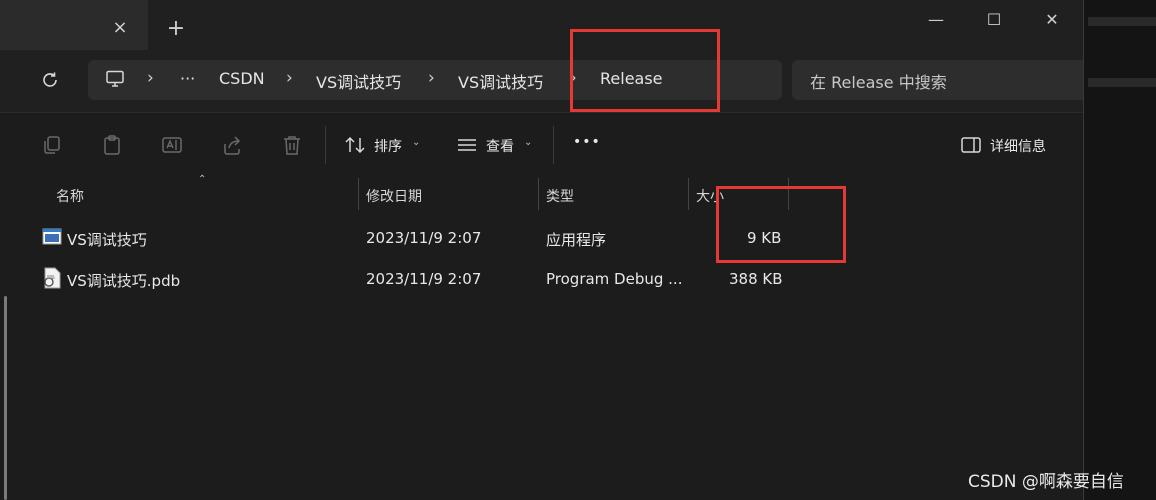 The width and height of the screenshot is (1156, 500). I want to click on column-header-name: 名称, so click(70, 196).